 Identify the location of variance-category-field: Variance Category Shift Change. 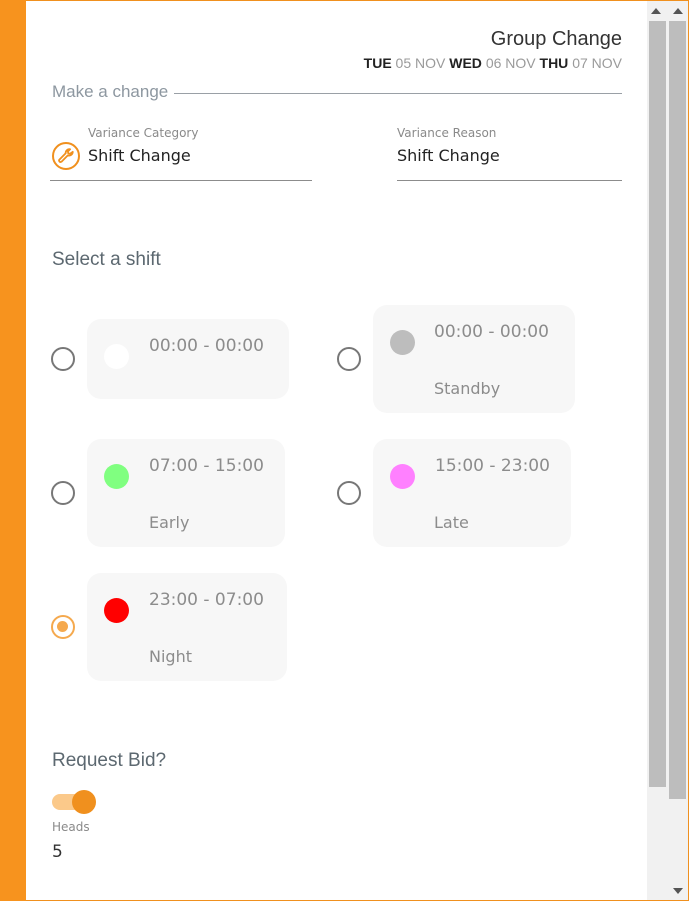
(200, 153).